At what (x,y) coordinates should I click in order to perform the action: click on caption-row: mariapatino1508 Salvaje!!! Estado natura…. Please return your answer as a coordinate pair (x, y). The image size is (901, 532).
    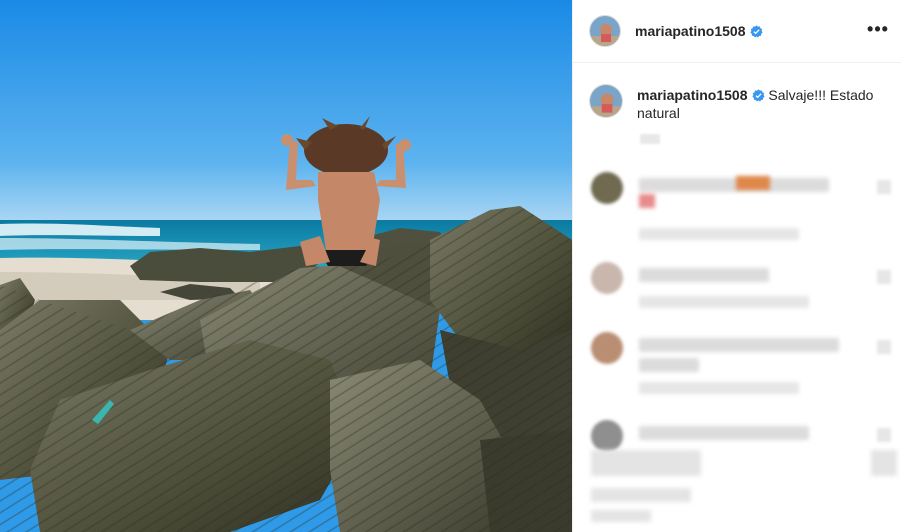
    Looking at the image, I should click on (737, 92).